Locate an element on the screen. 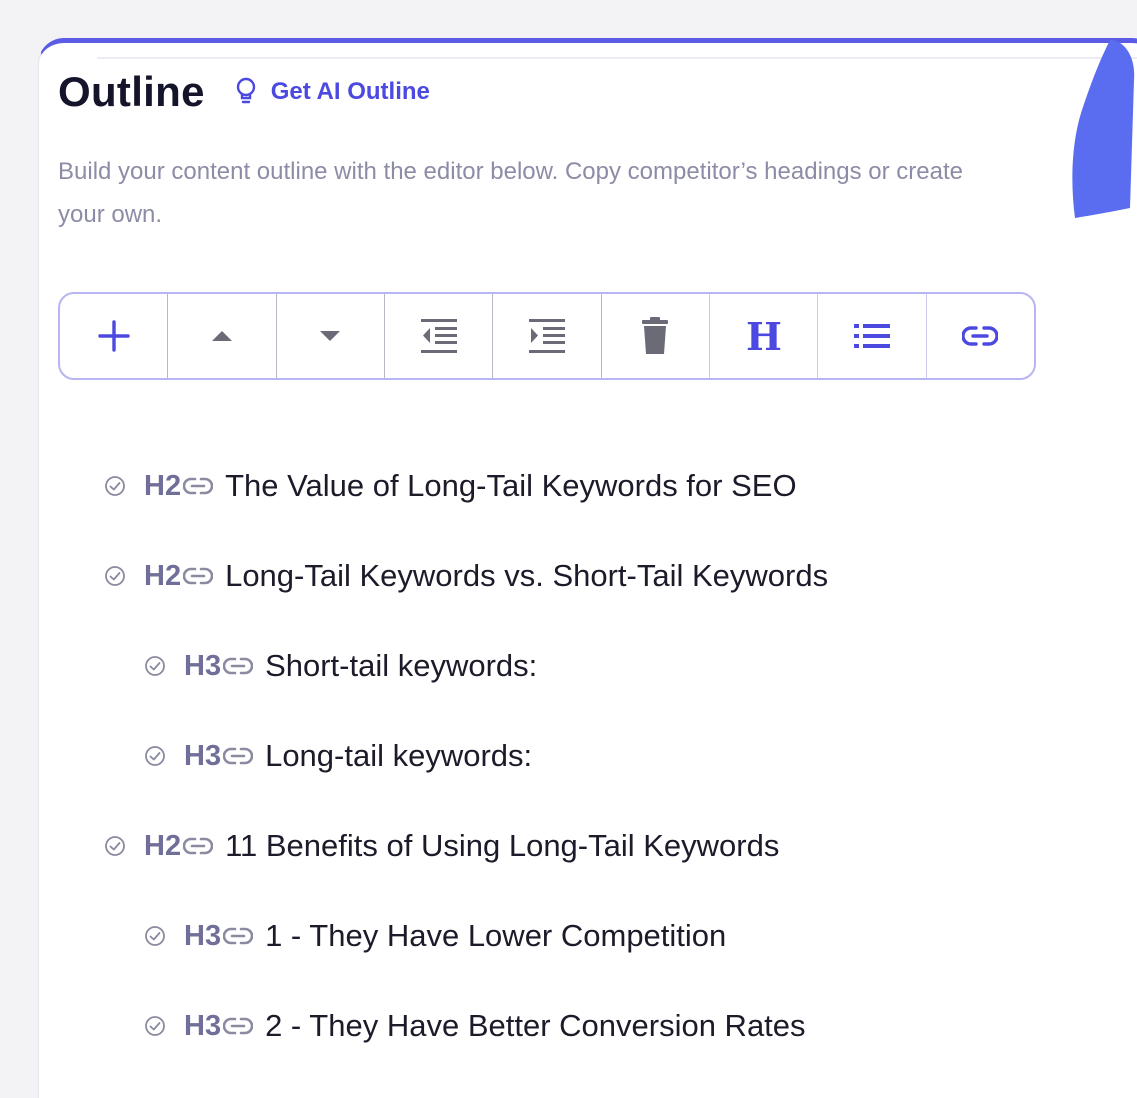 The width and height of the screenshot is (1137, 1098). caret-up-icon is located at coordinates (221, 336).